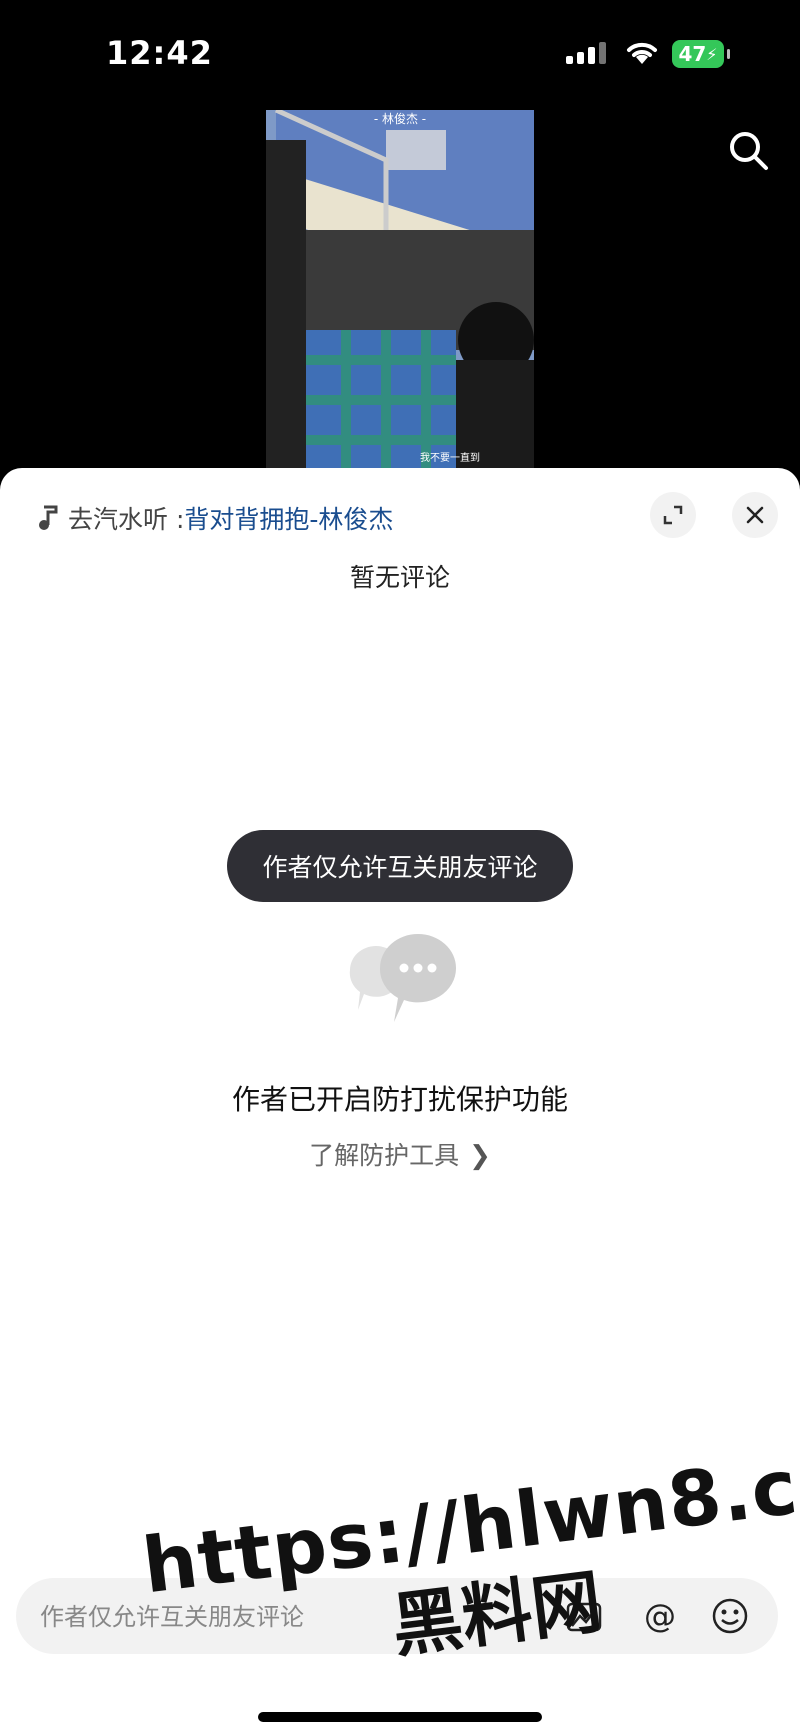  I want to click on close-button, so click(755, 515).